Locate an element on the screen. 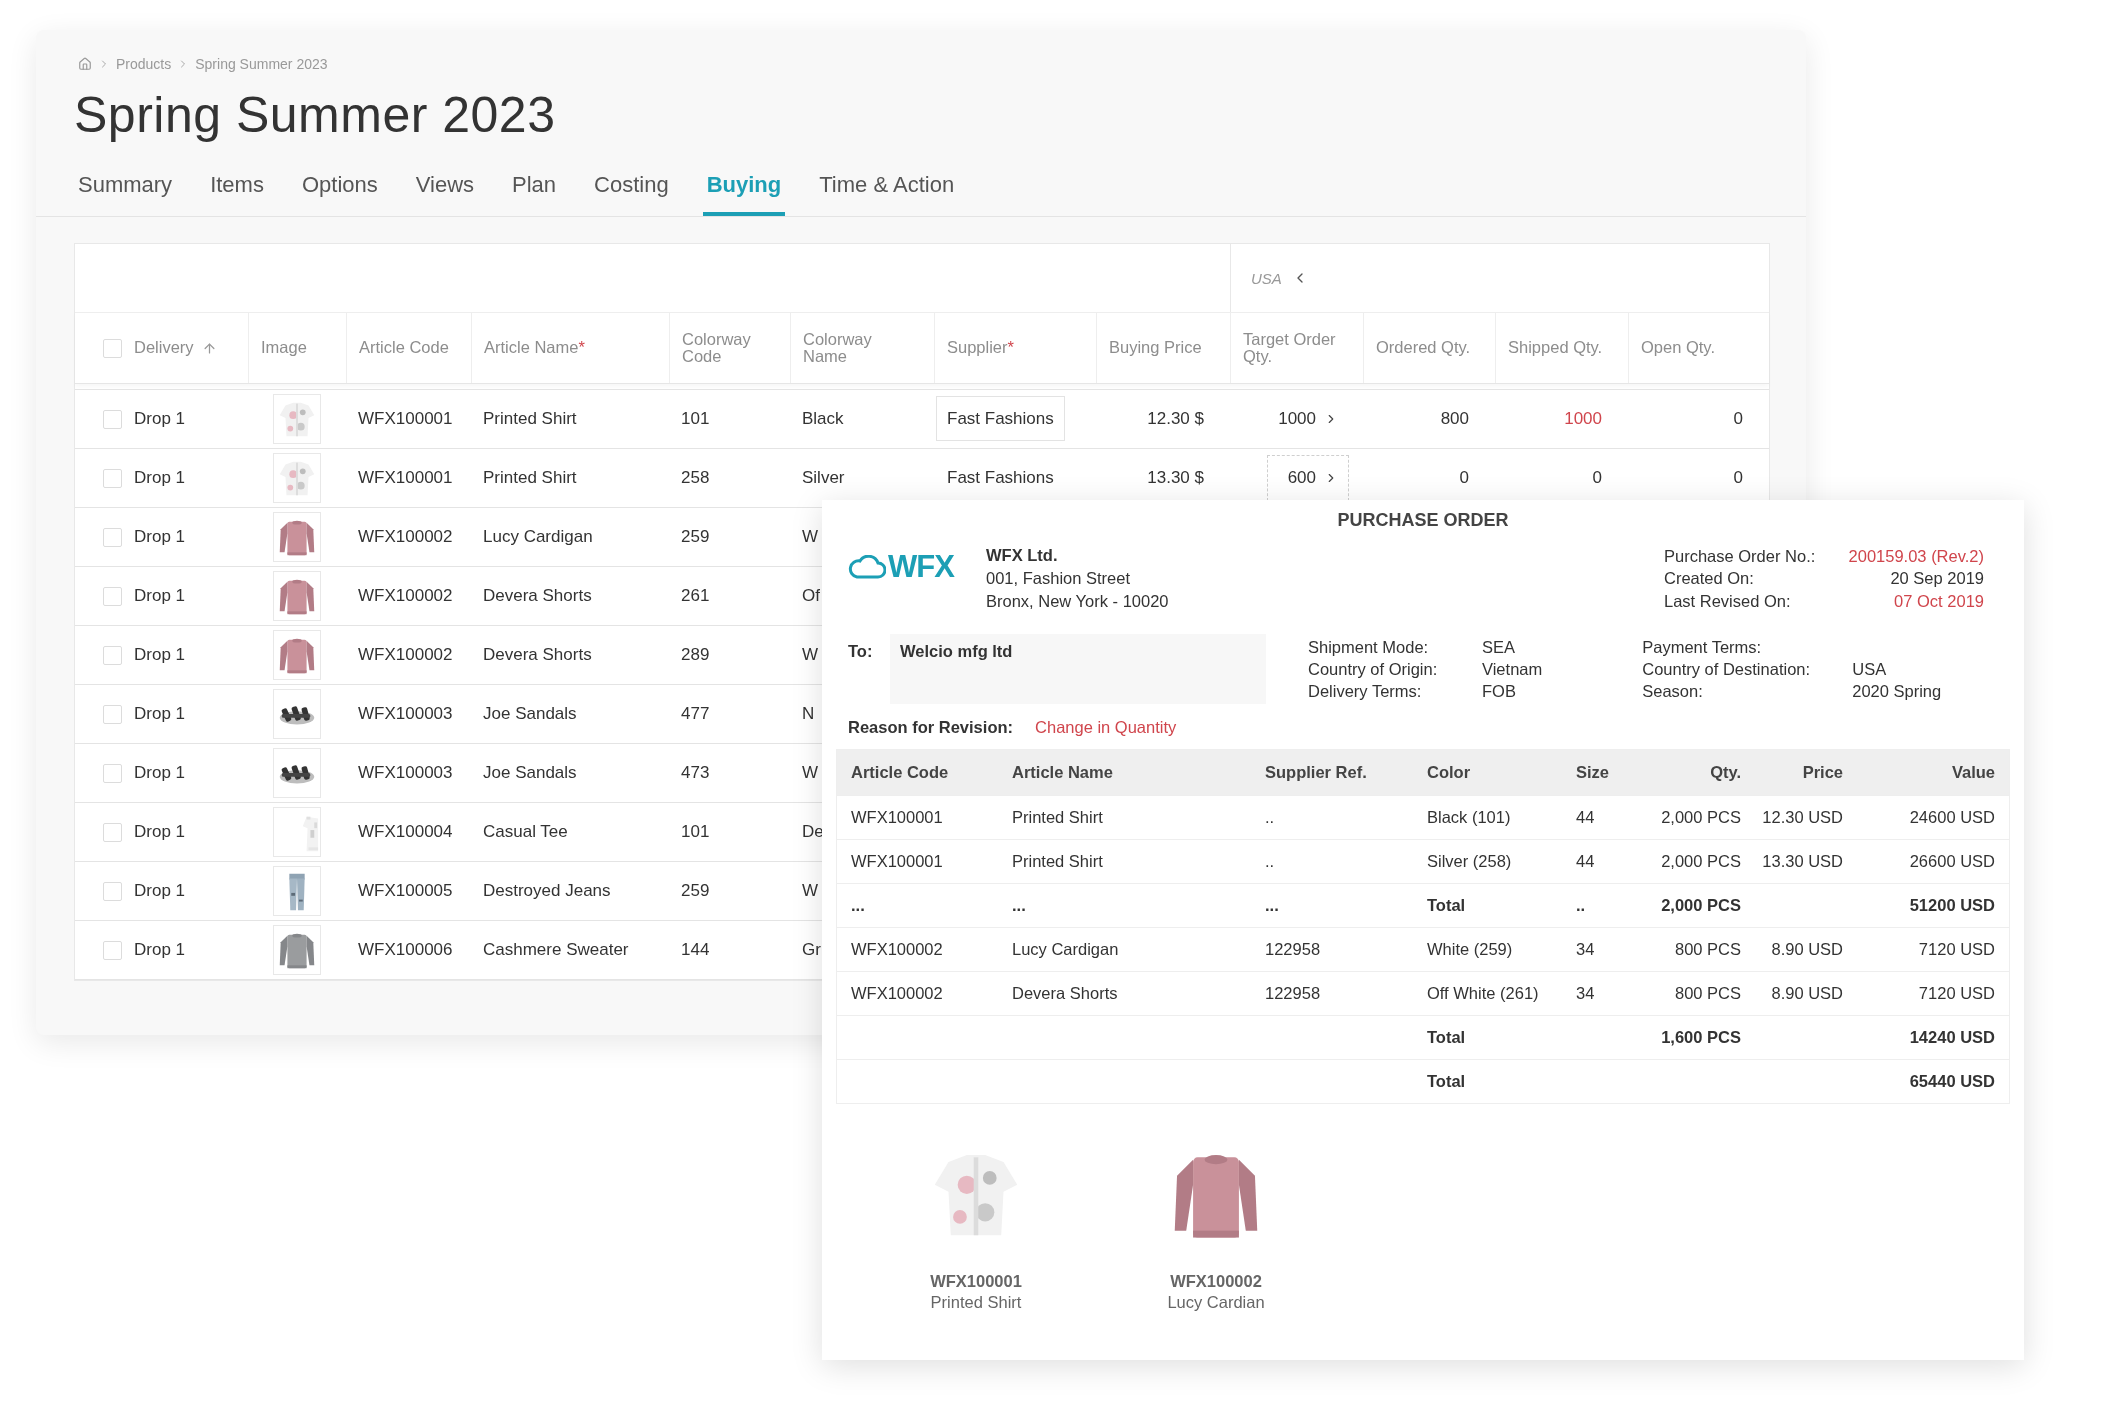  column-header: Article Code is located at coordinates (404, 348).